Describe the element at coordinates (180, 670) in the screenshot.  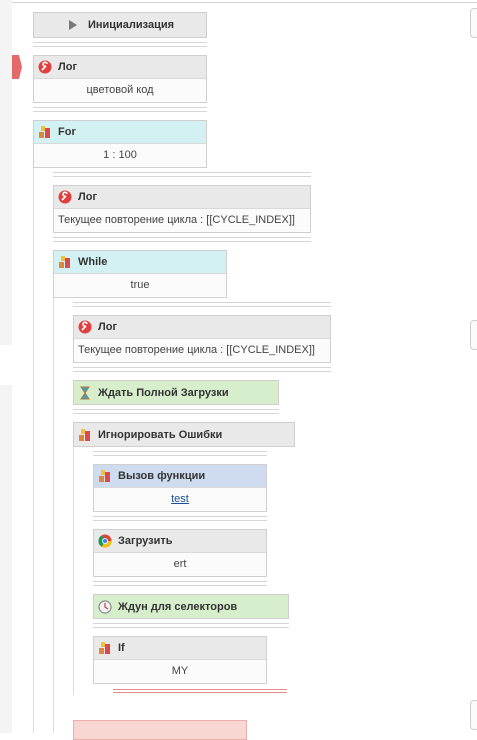
I see `if-value: MY` at that location.